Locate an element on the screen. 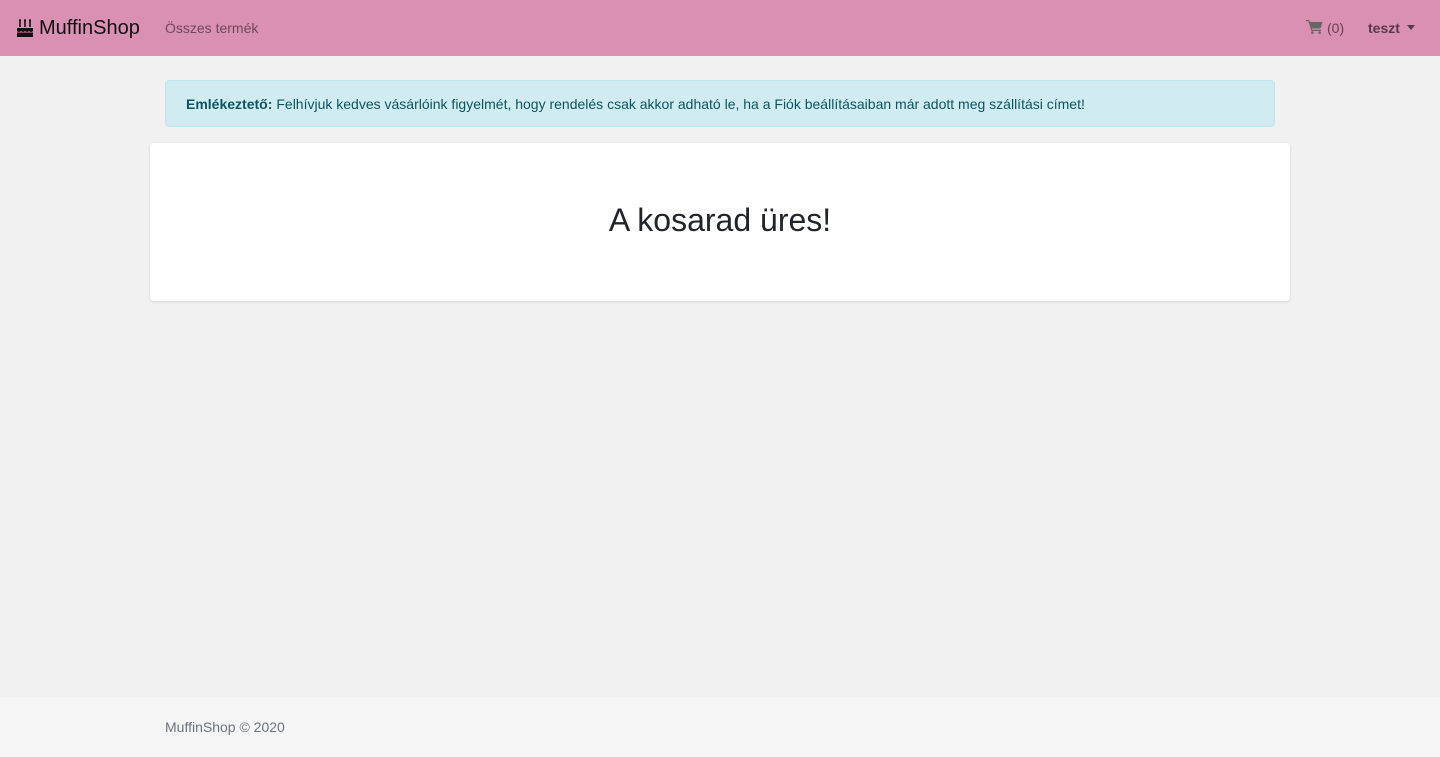 The image size is (1440, 757). nav-link-all-products: Összes termék is located at coordinates (211, 28).